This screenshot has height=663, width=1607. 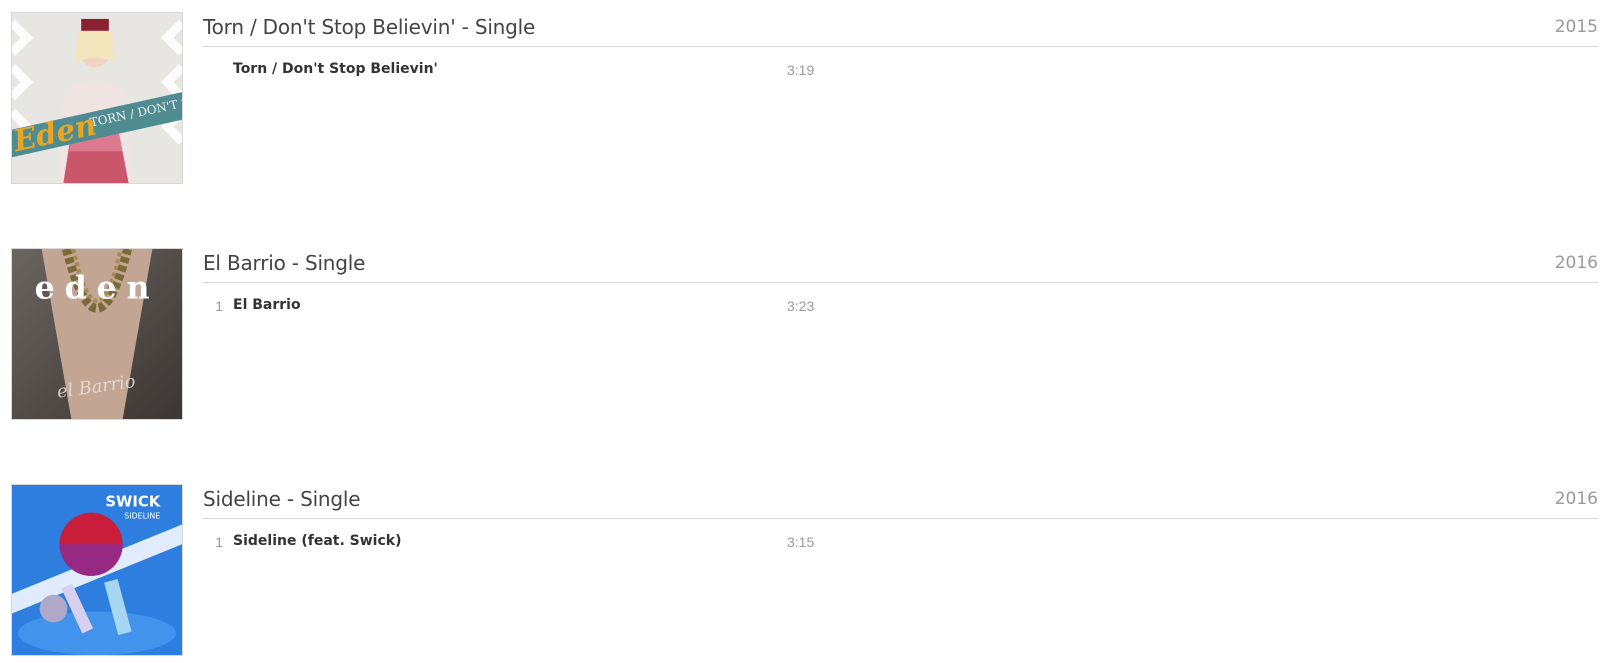 I want to click on album-year: 2015, so click(x=1576, y=27).